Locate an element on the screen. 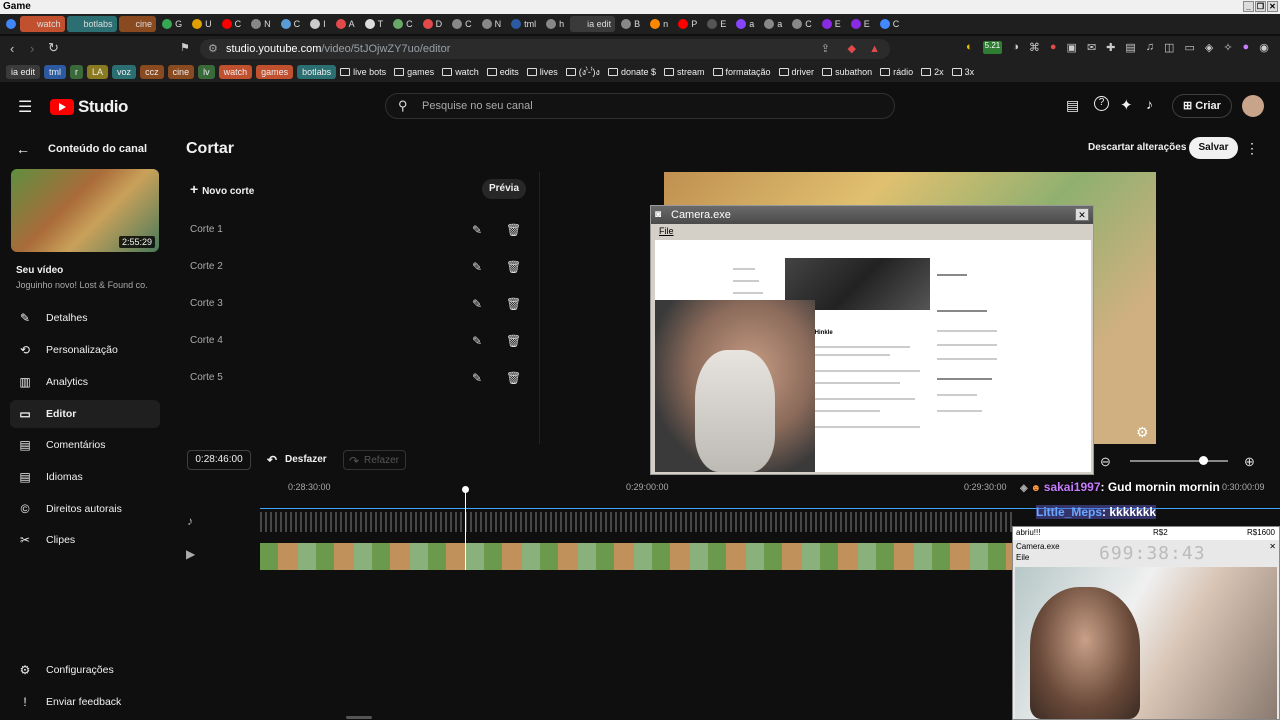 The height and width of the screenshot is (720, 1280). account-avatar is located at coordinates (1253, 106).